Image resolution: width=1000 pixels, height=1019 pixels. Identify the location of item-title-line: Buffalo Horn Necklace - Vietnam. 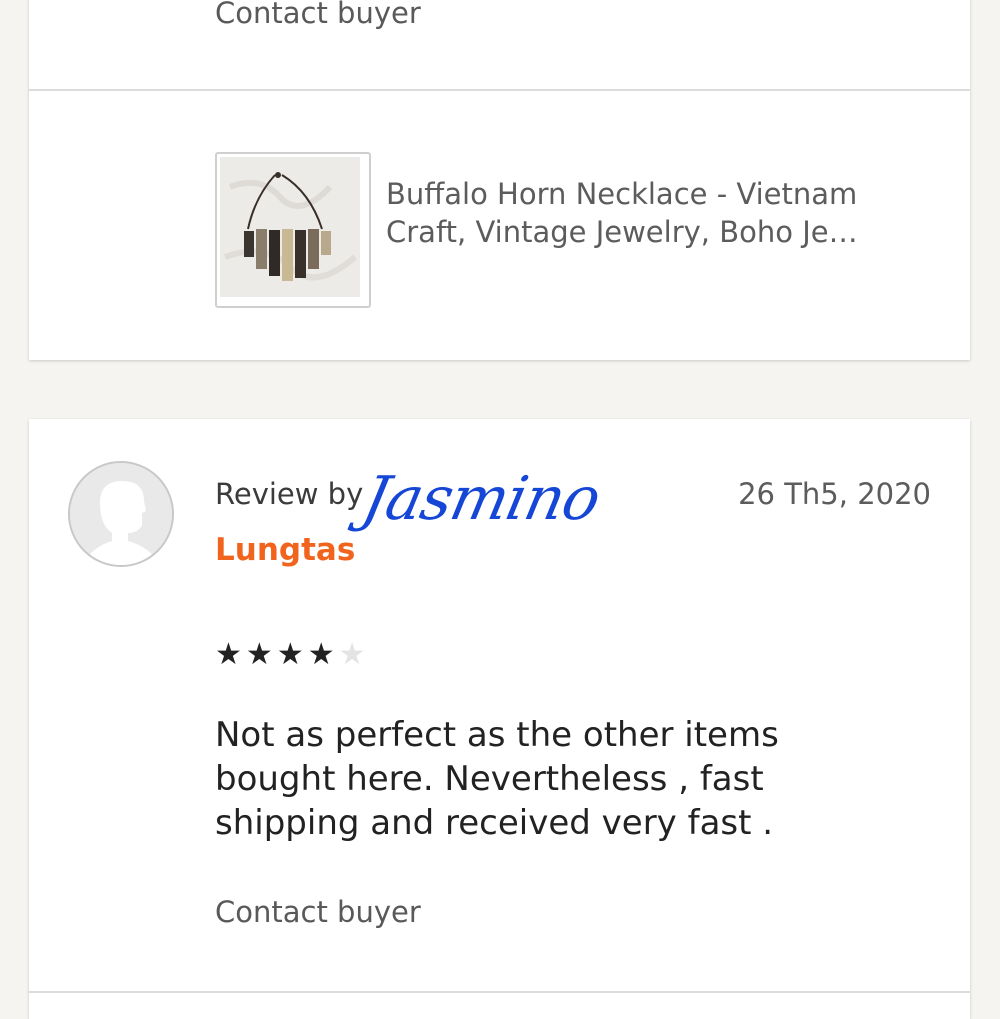
(622, 194).